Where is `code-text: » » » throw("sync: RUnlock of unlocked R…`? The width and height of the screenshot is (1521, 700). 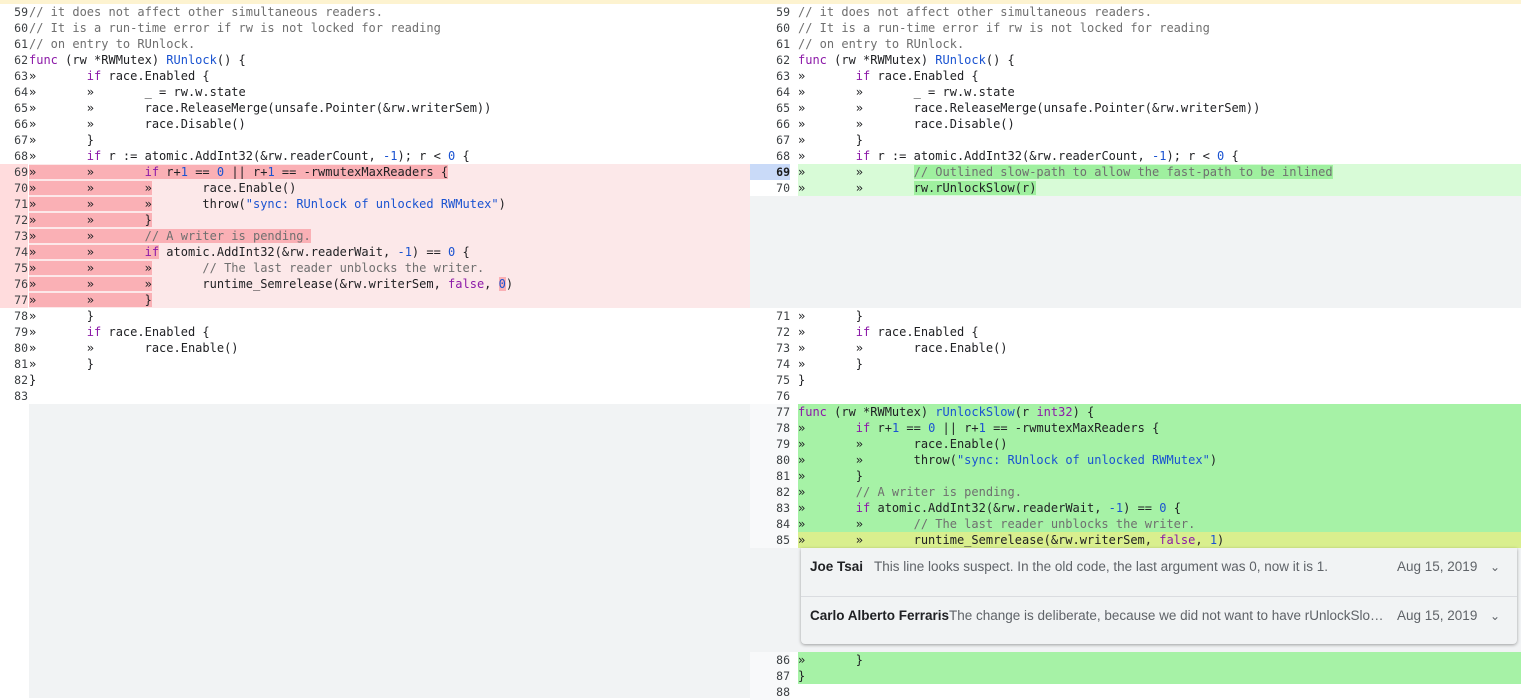 code-text: » » » throw("sync: RUnlock of unlocked R… is located at coordinates (389, 204).